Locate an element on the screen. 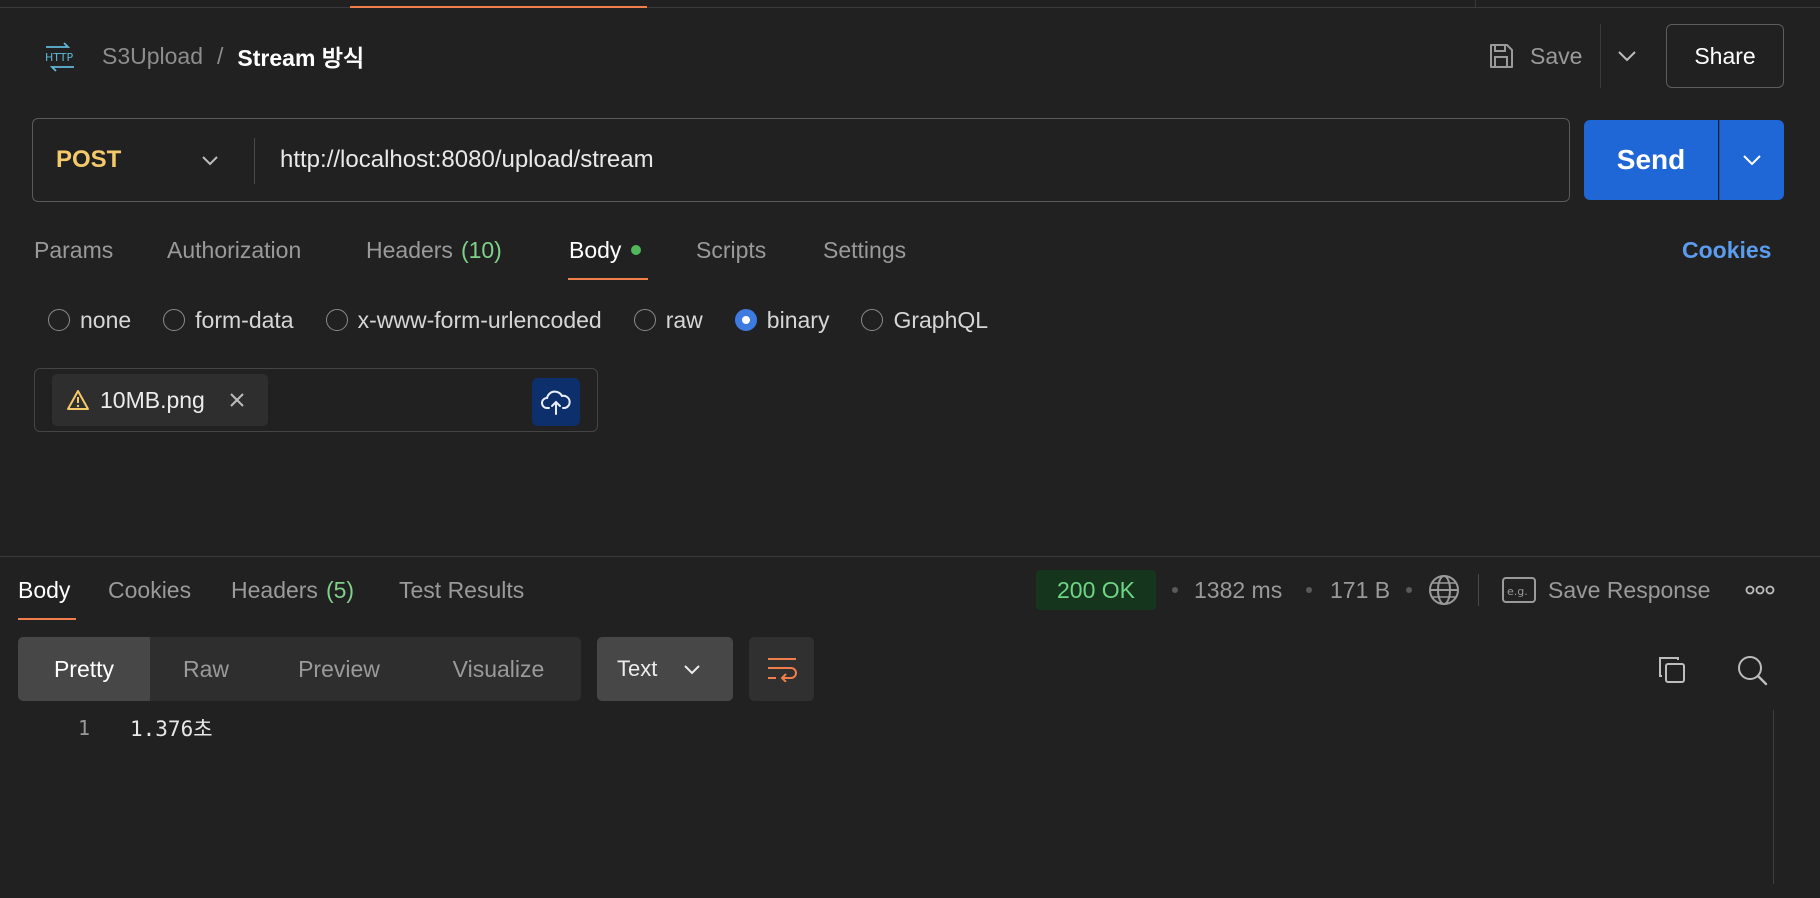  url-input is located at coordinates (910, 160).